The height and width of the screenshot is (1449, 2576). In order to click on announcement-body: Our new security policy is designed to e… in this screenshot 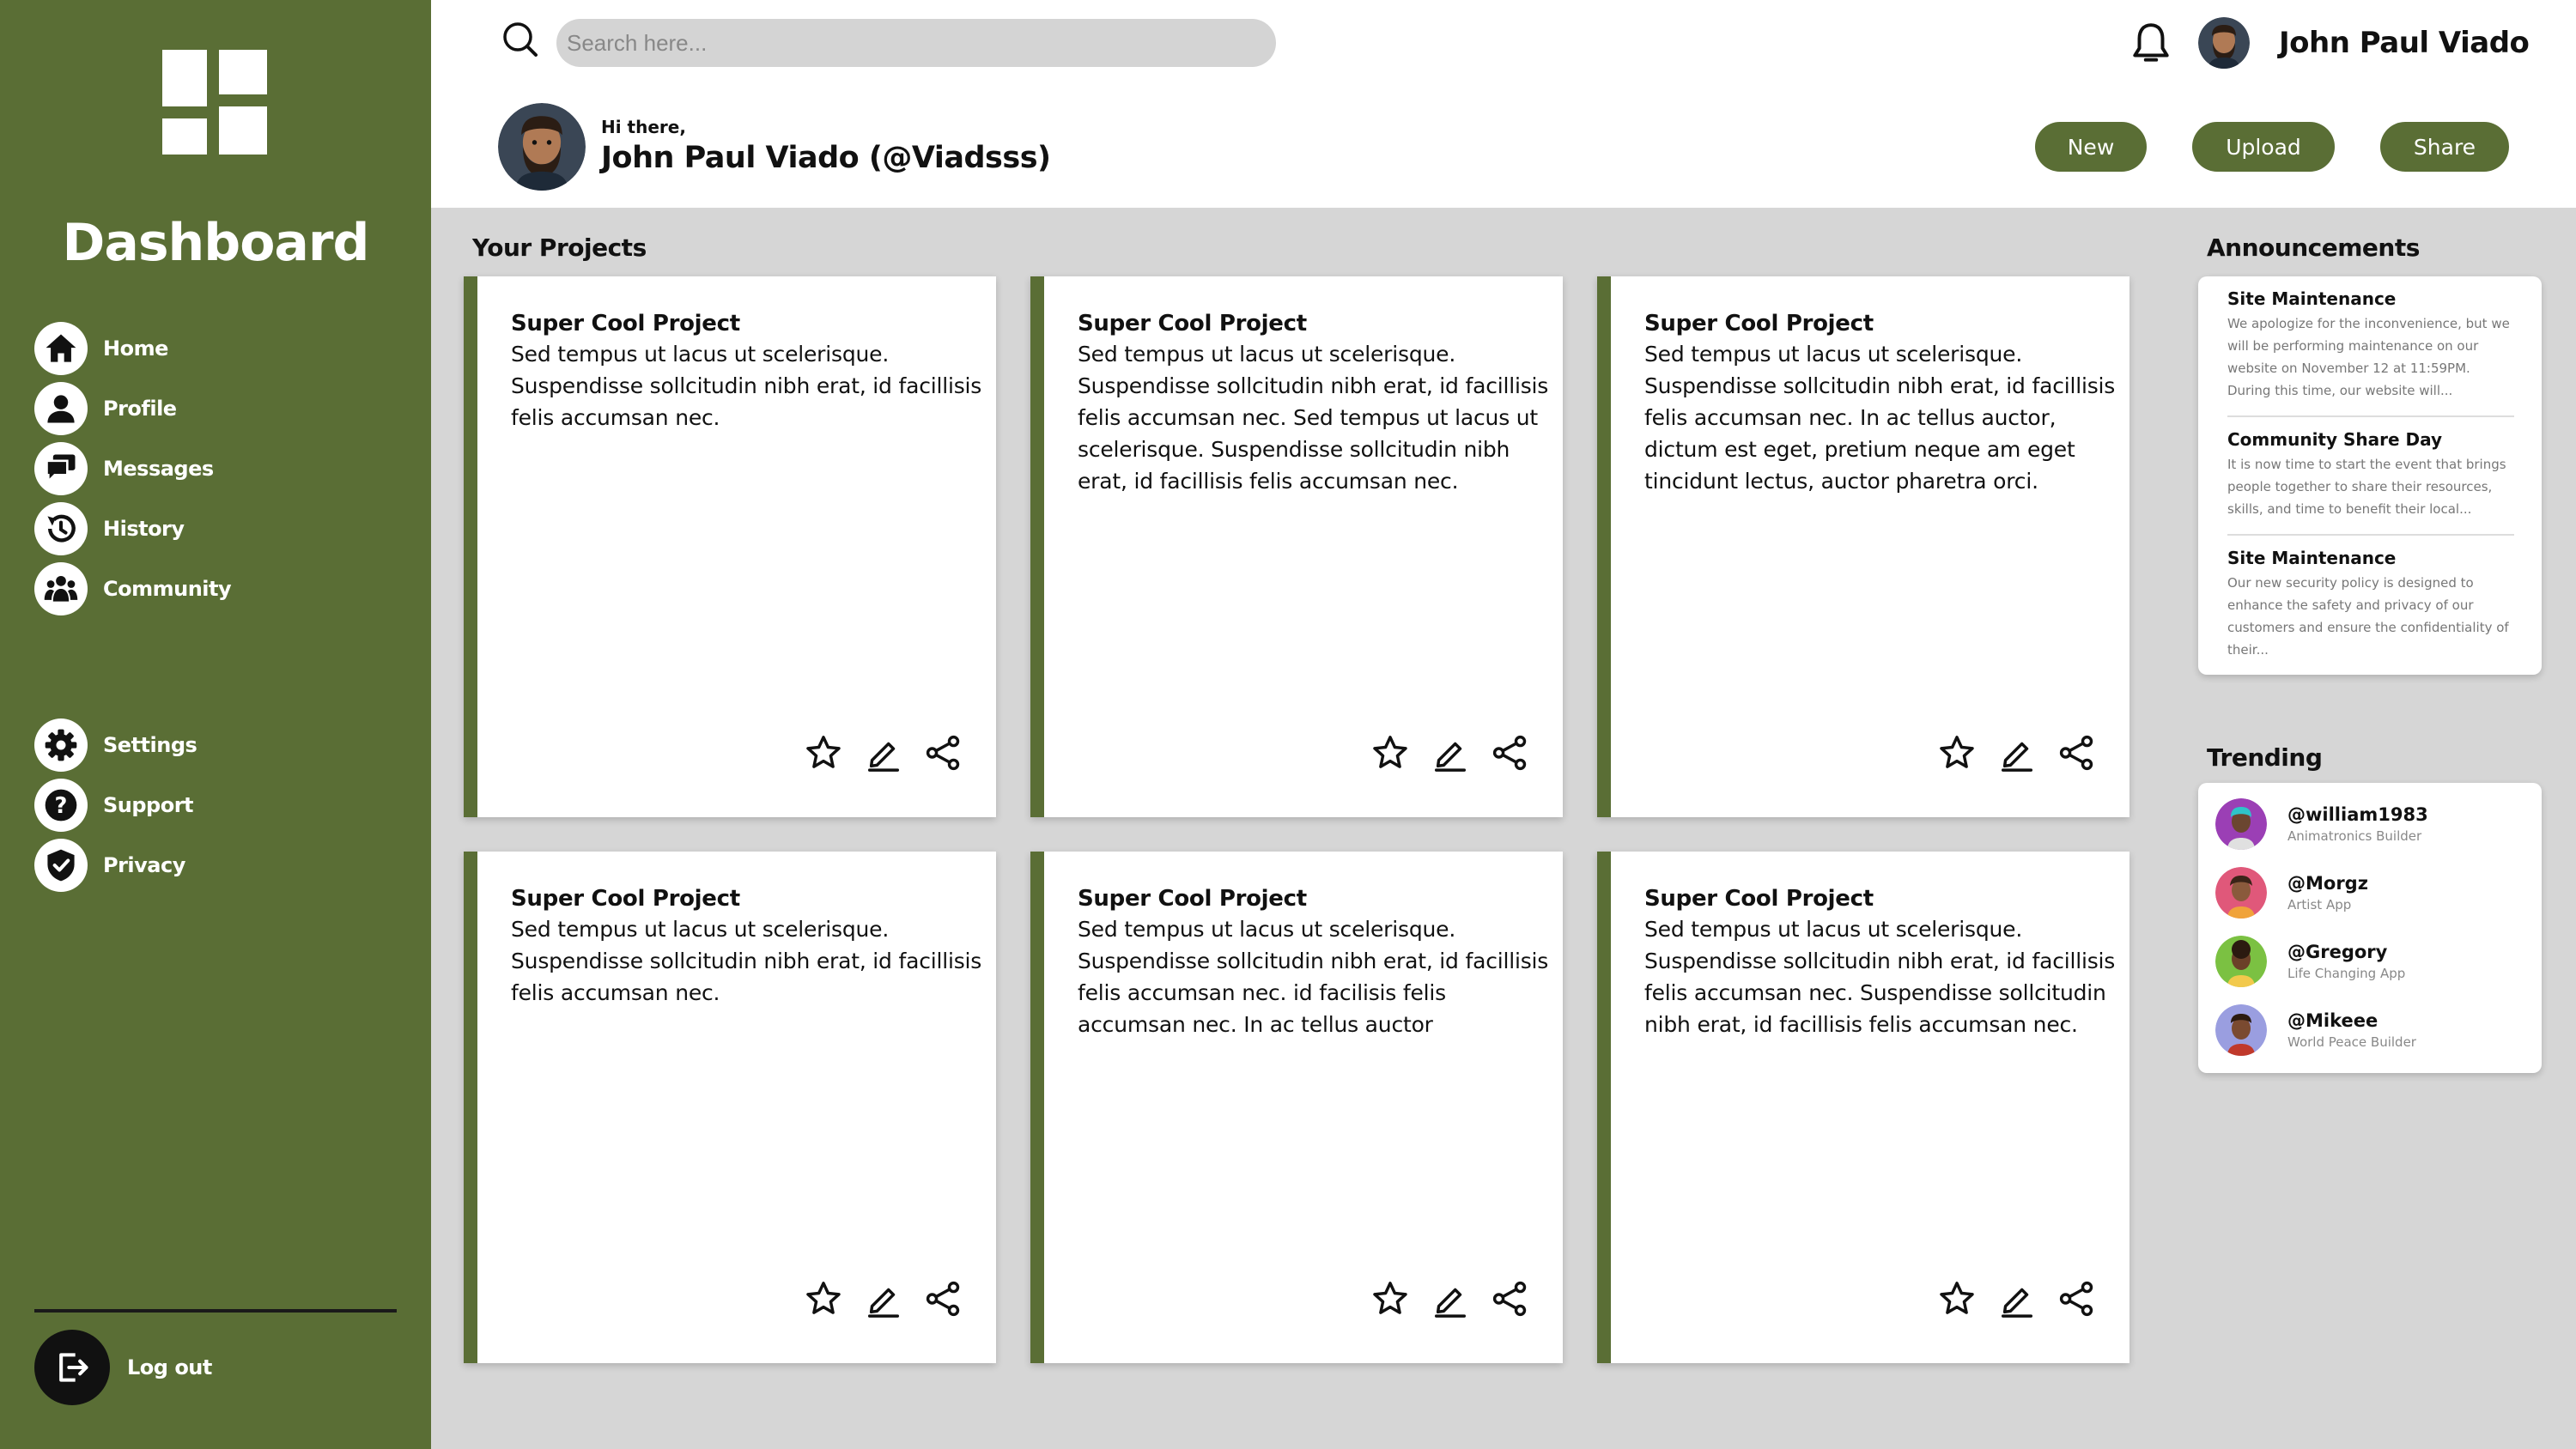, I will do `click(2368, 616)`.